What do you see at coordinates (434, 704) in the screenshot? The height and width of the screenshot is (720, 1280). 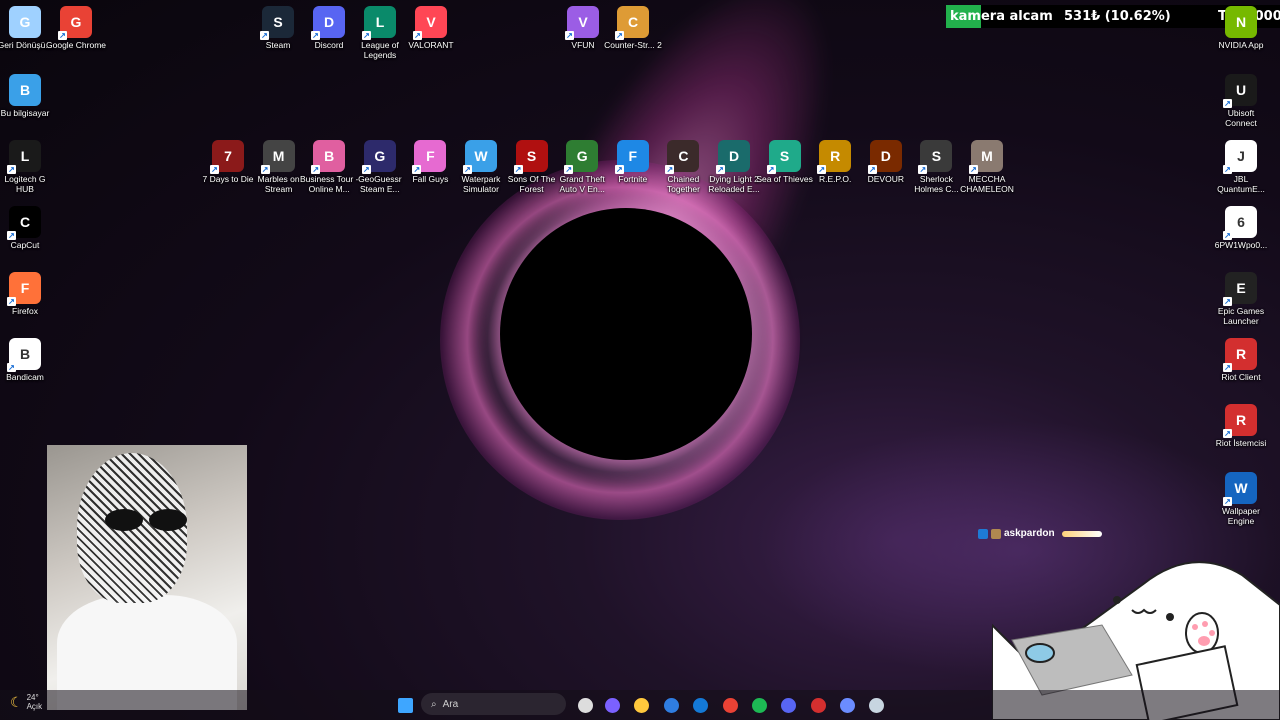 I see `search-icon: ⌕` at bounding box center [434, 704].